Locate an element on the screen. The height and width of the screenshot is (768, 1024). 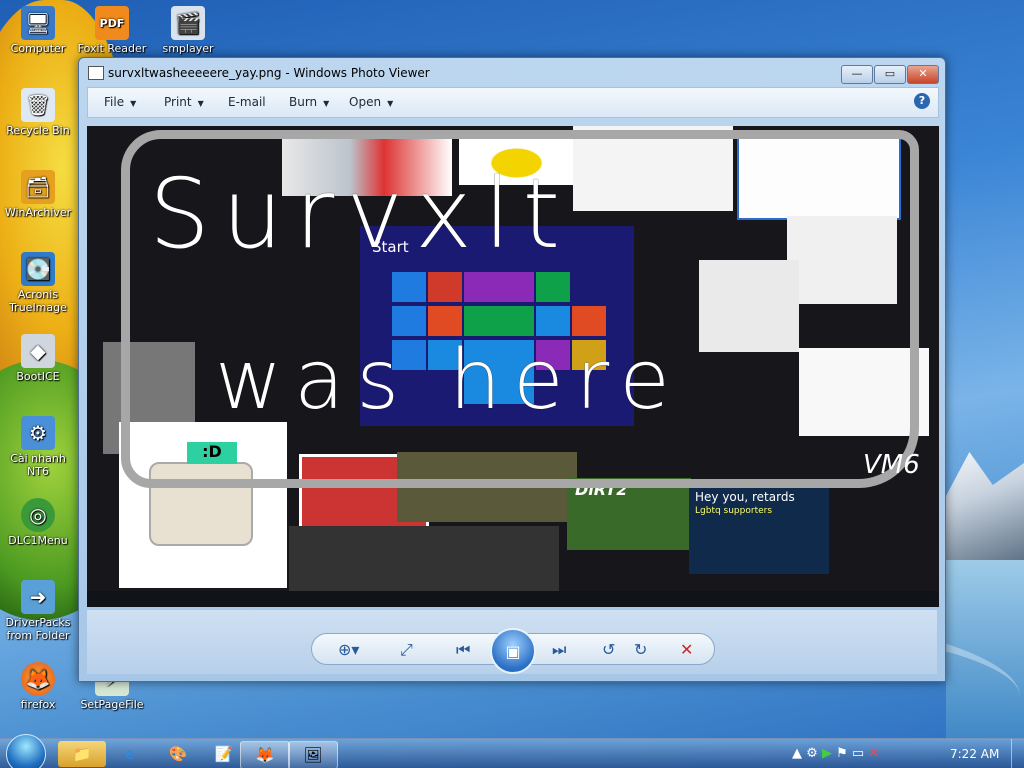
meme-text: Hey you, retards is located at coordinates (745, 497).